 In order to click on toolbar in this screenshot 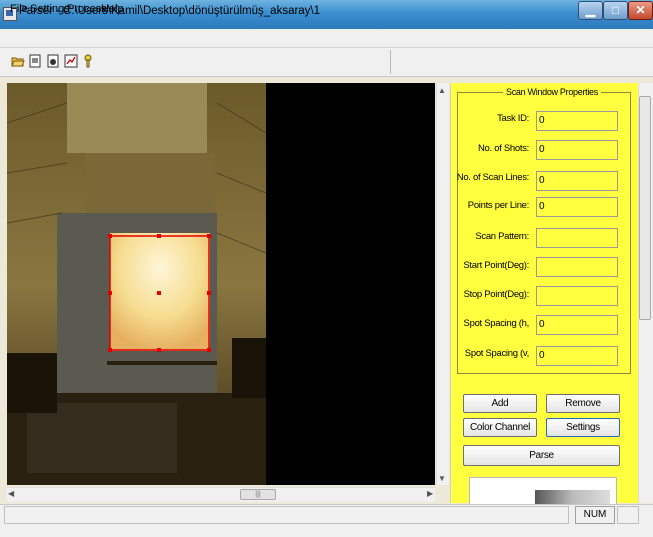, I will do `click(326, 62)`.